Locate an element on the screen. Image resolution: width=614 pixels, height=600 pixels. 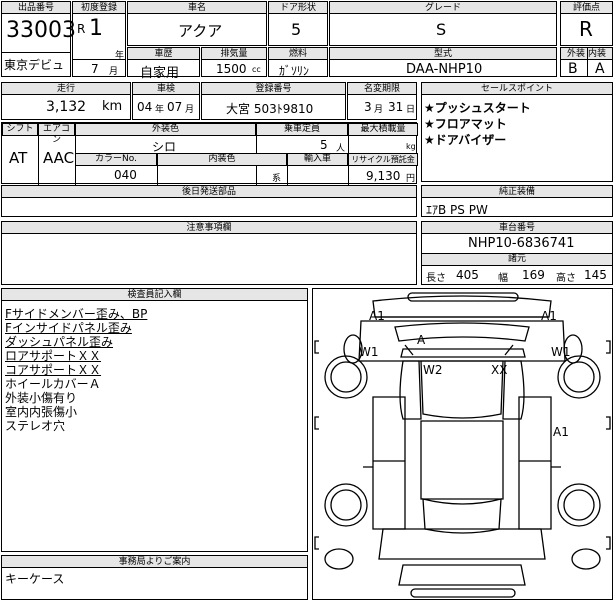
name-change-month: 3 is located at coordinates (368, 107).